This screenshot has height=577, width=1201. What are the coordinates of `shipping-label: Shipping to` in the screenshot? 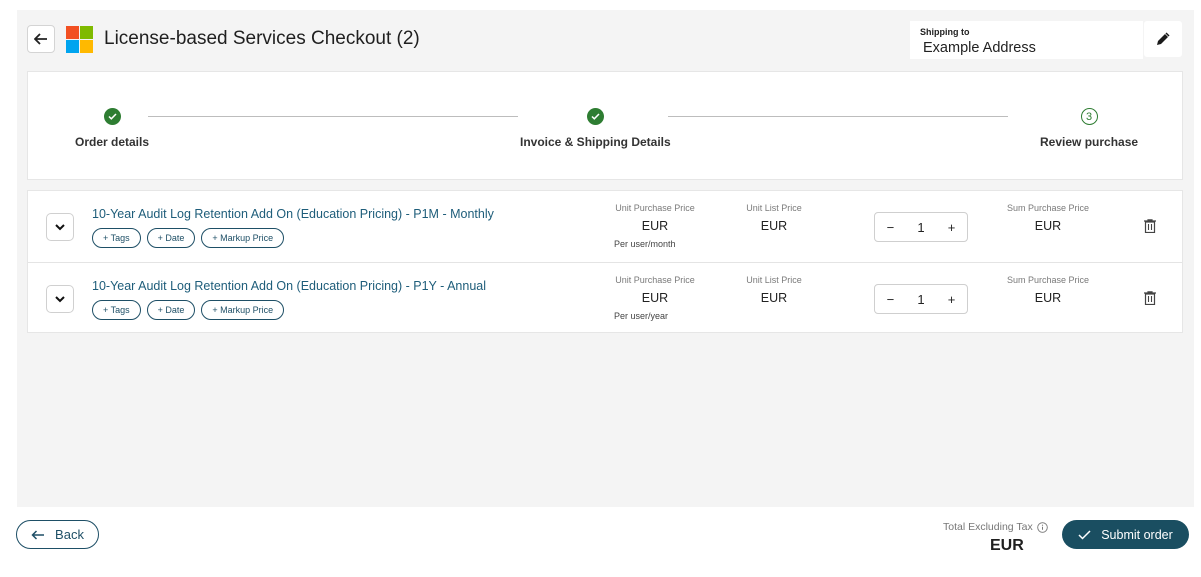 It's located at (945, 32).